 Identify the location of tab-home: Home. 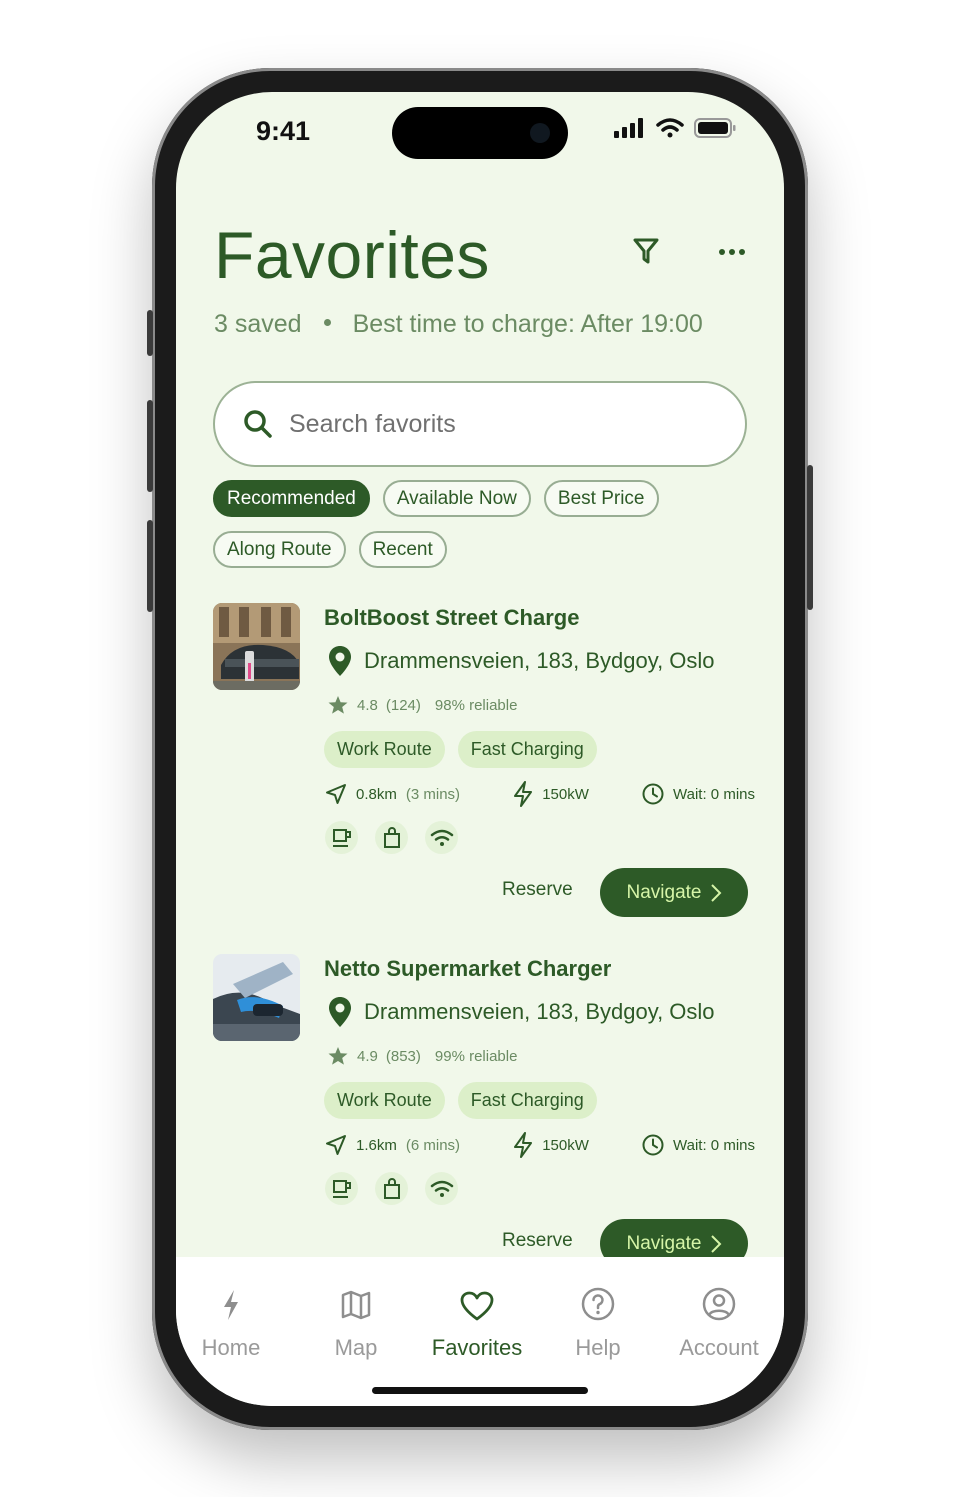
(233, 1309).